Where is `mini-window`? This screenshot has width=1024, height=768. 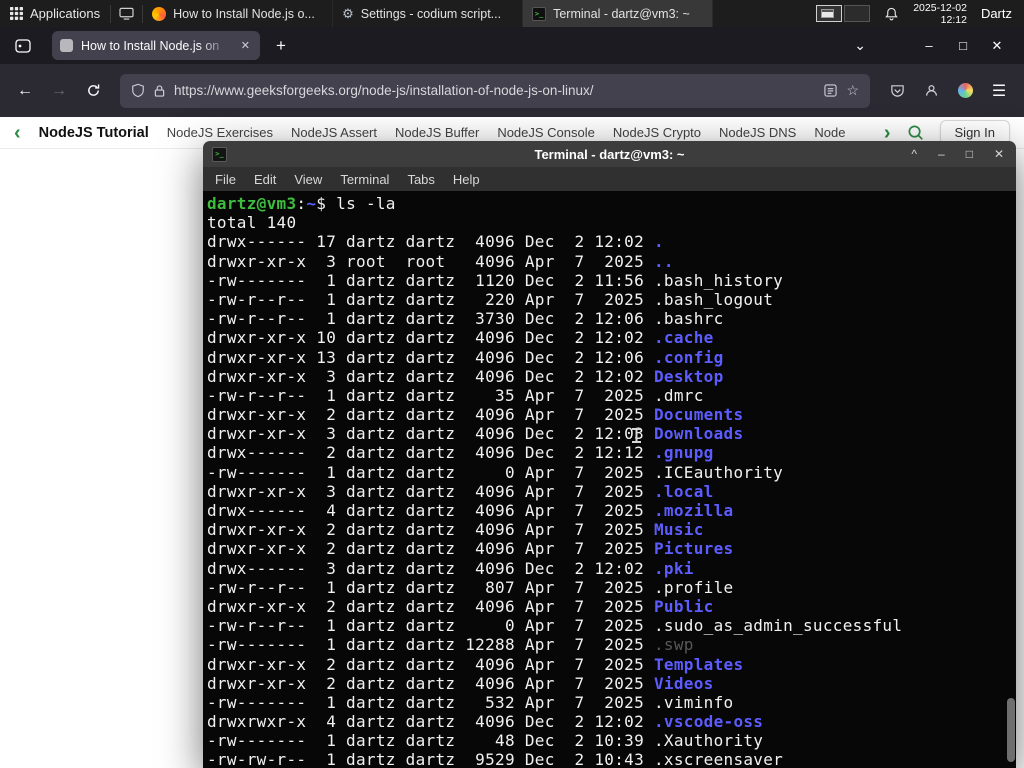 mini-window is located at coordinates (828, 13).